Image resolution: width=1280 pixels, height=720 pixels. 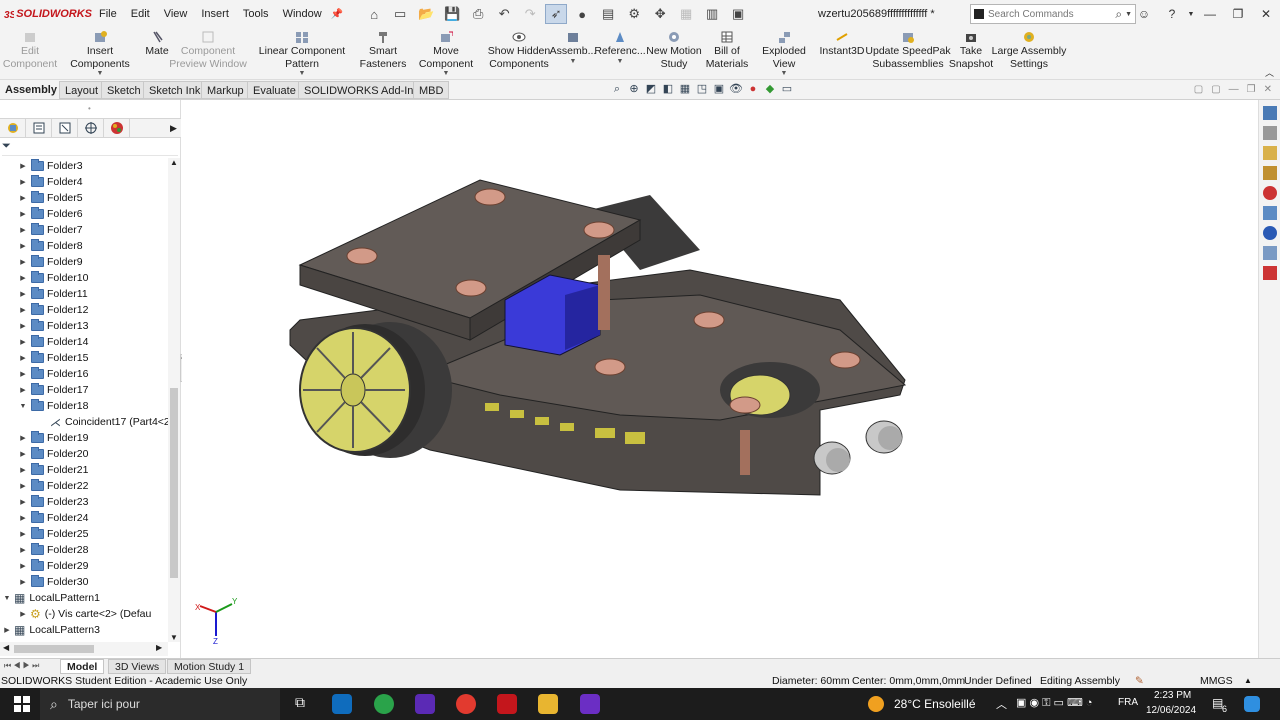 What do you see at coordinates (302, 14) in the screenshot?
I see `menu-window: Window` at bounding box center [302, 14].